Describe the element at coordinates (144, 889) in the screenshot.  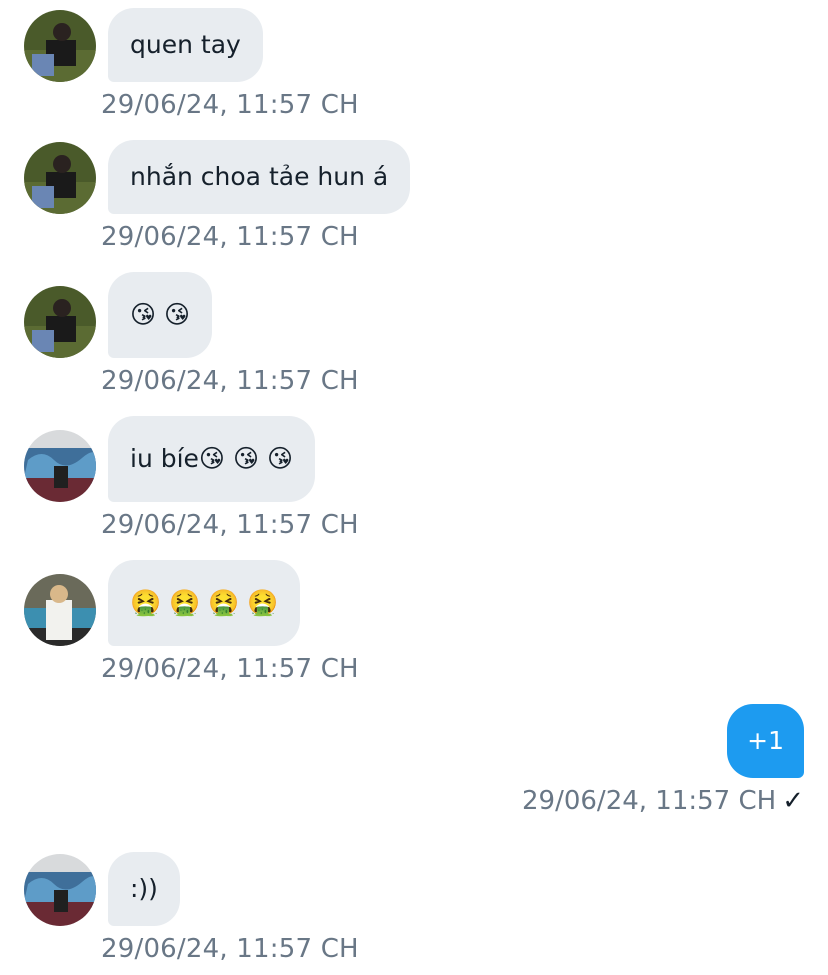
I see `message-bubble: :))` at that location.